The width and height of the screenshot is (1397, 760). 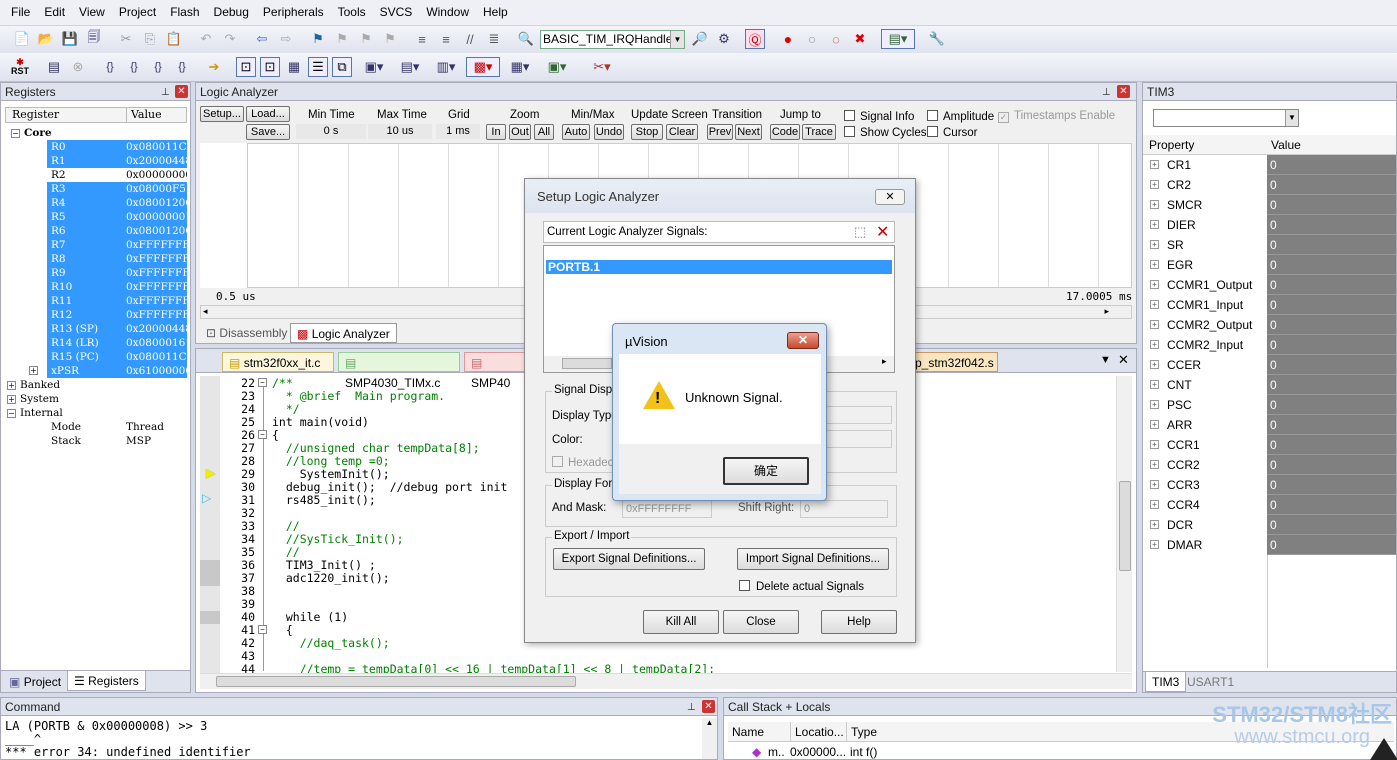 I want to click on property-row: + DMAR 0, so click(x=1269, y=545).